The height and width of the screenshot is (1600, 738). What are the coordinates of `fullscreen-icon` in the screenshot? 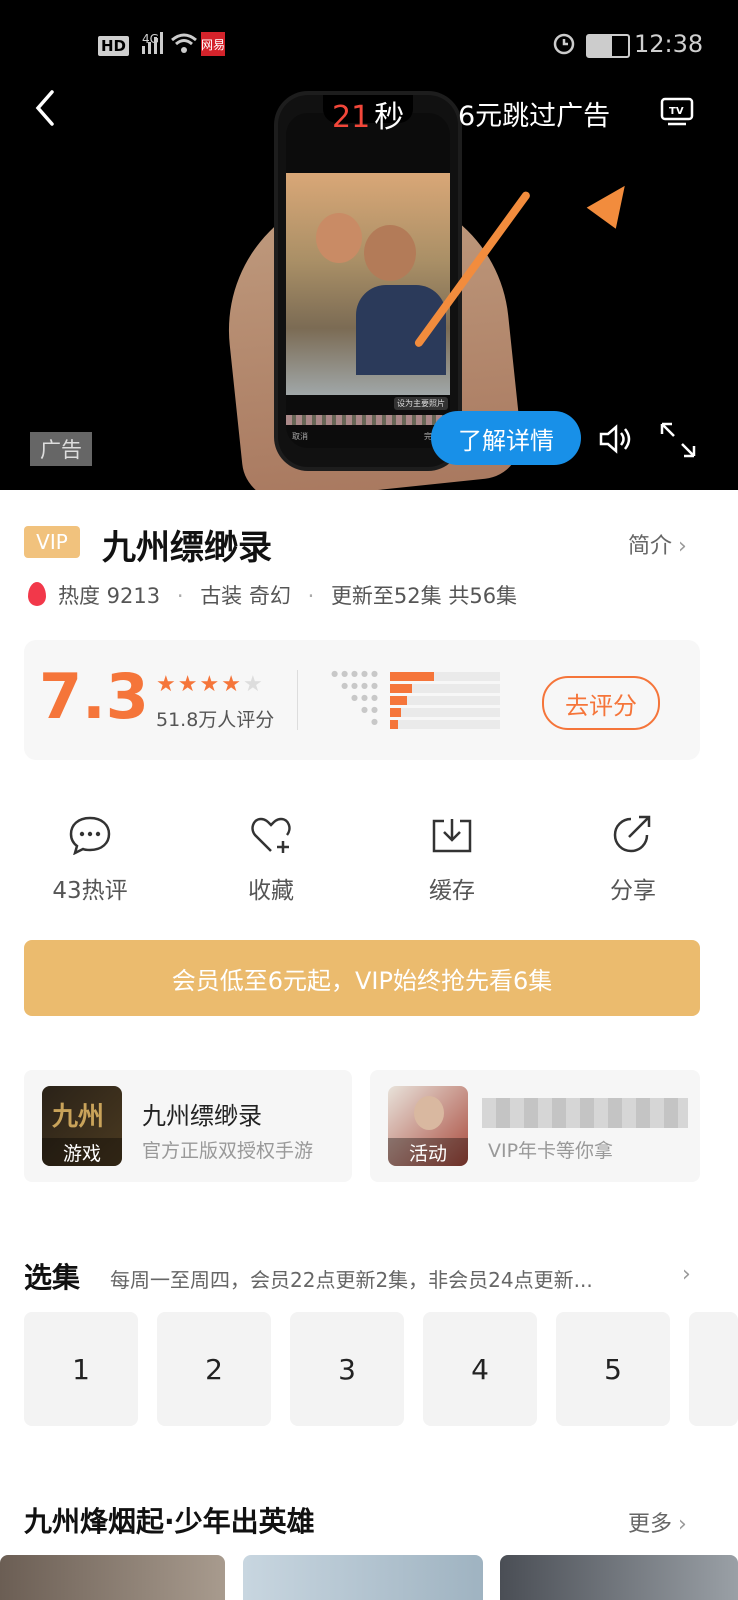 It's located at (678, 440).